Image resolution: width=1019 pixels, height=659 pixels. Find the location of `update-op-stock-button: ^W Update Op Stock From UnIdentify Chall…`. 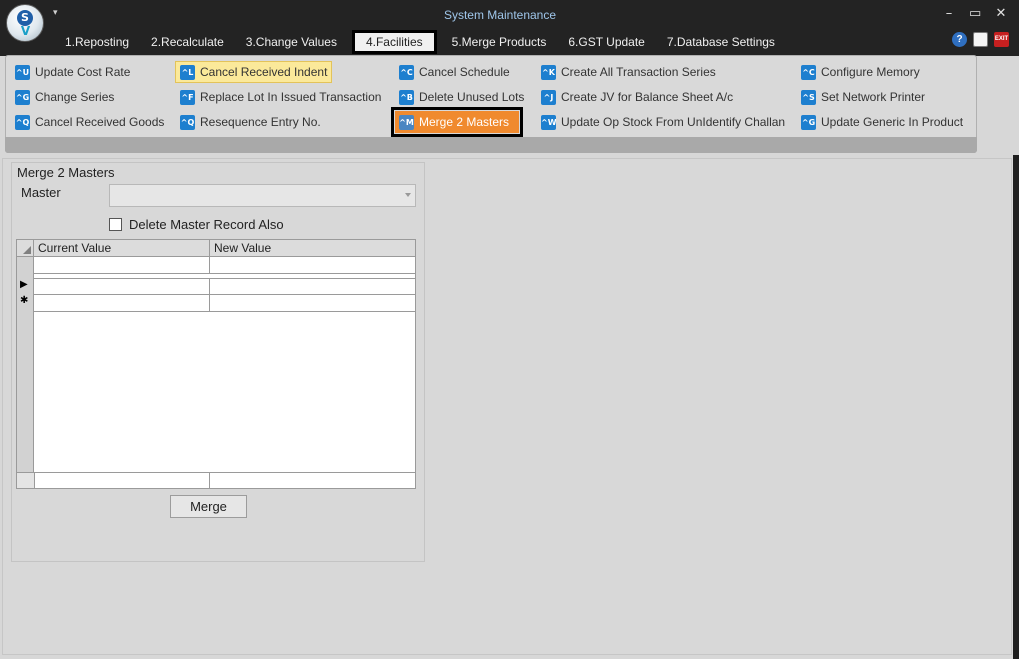

update-op-stock-button: ^W Update Op Stock From UnIdentify Chall… is located at coordinates (663, 122).